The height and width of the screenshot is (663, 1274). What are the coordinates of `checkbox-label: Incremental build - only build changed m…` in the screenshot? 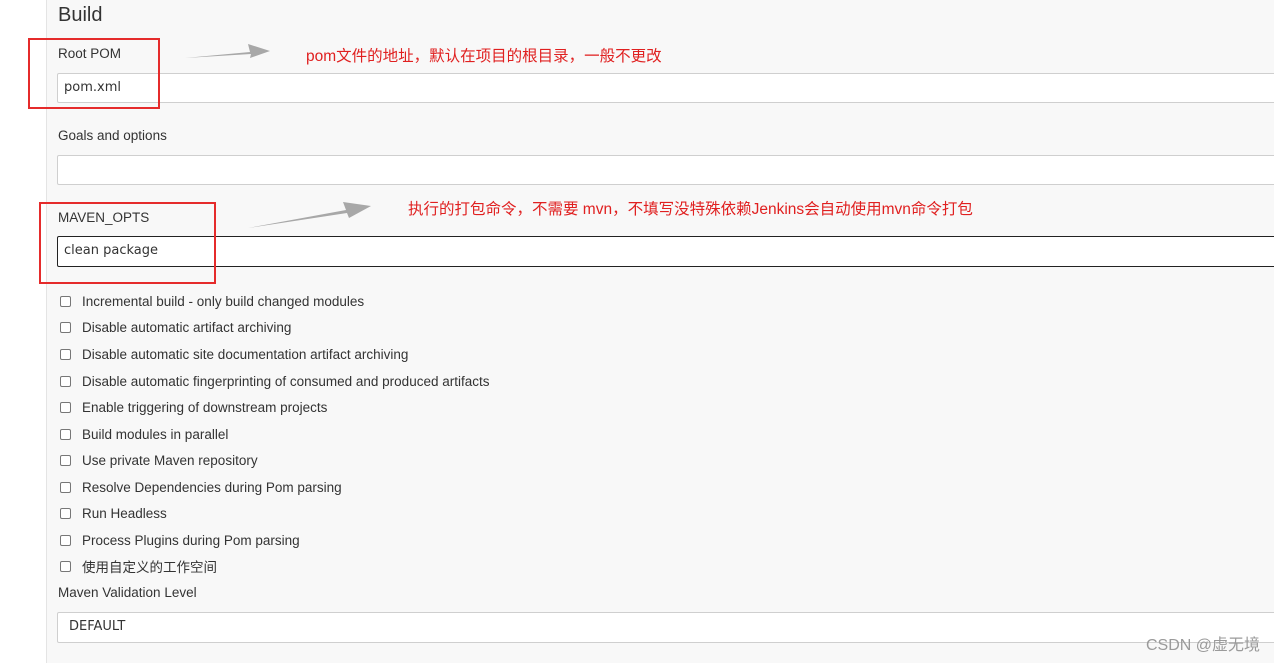 It's located at (223, 301).